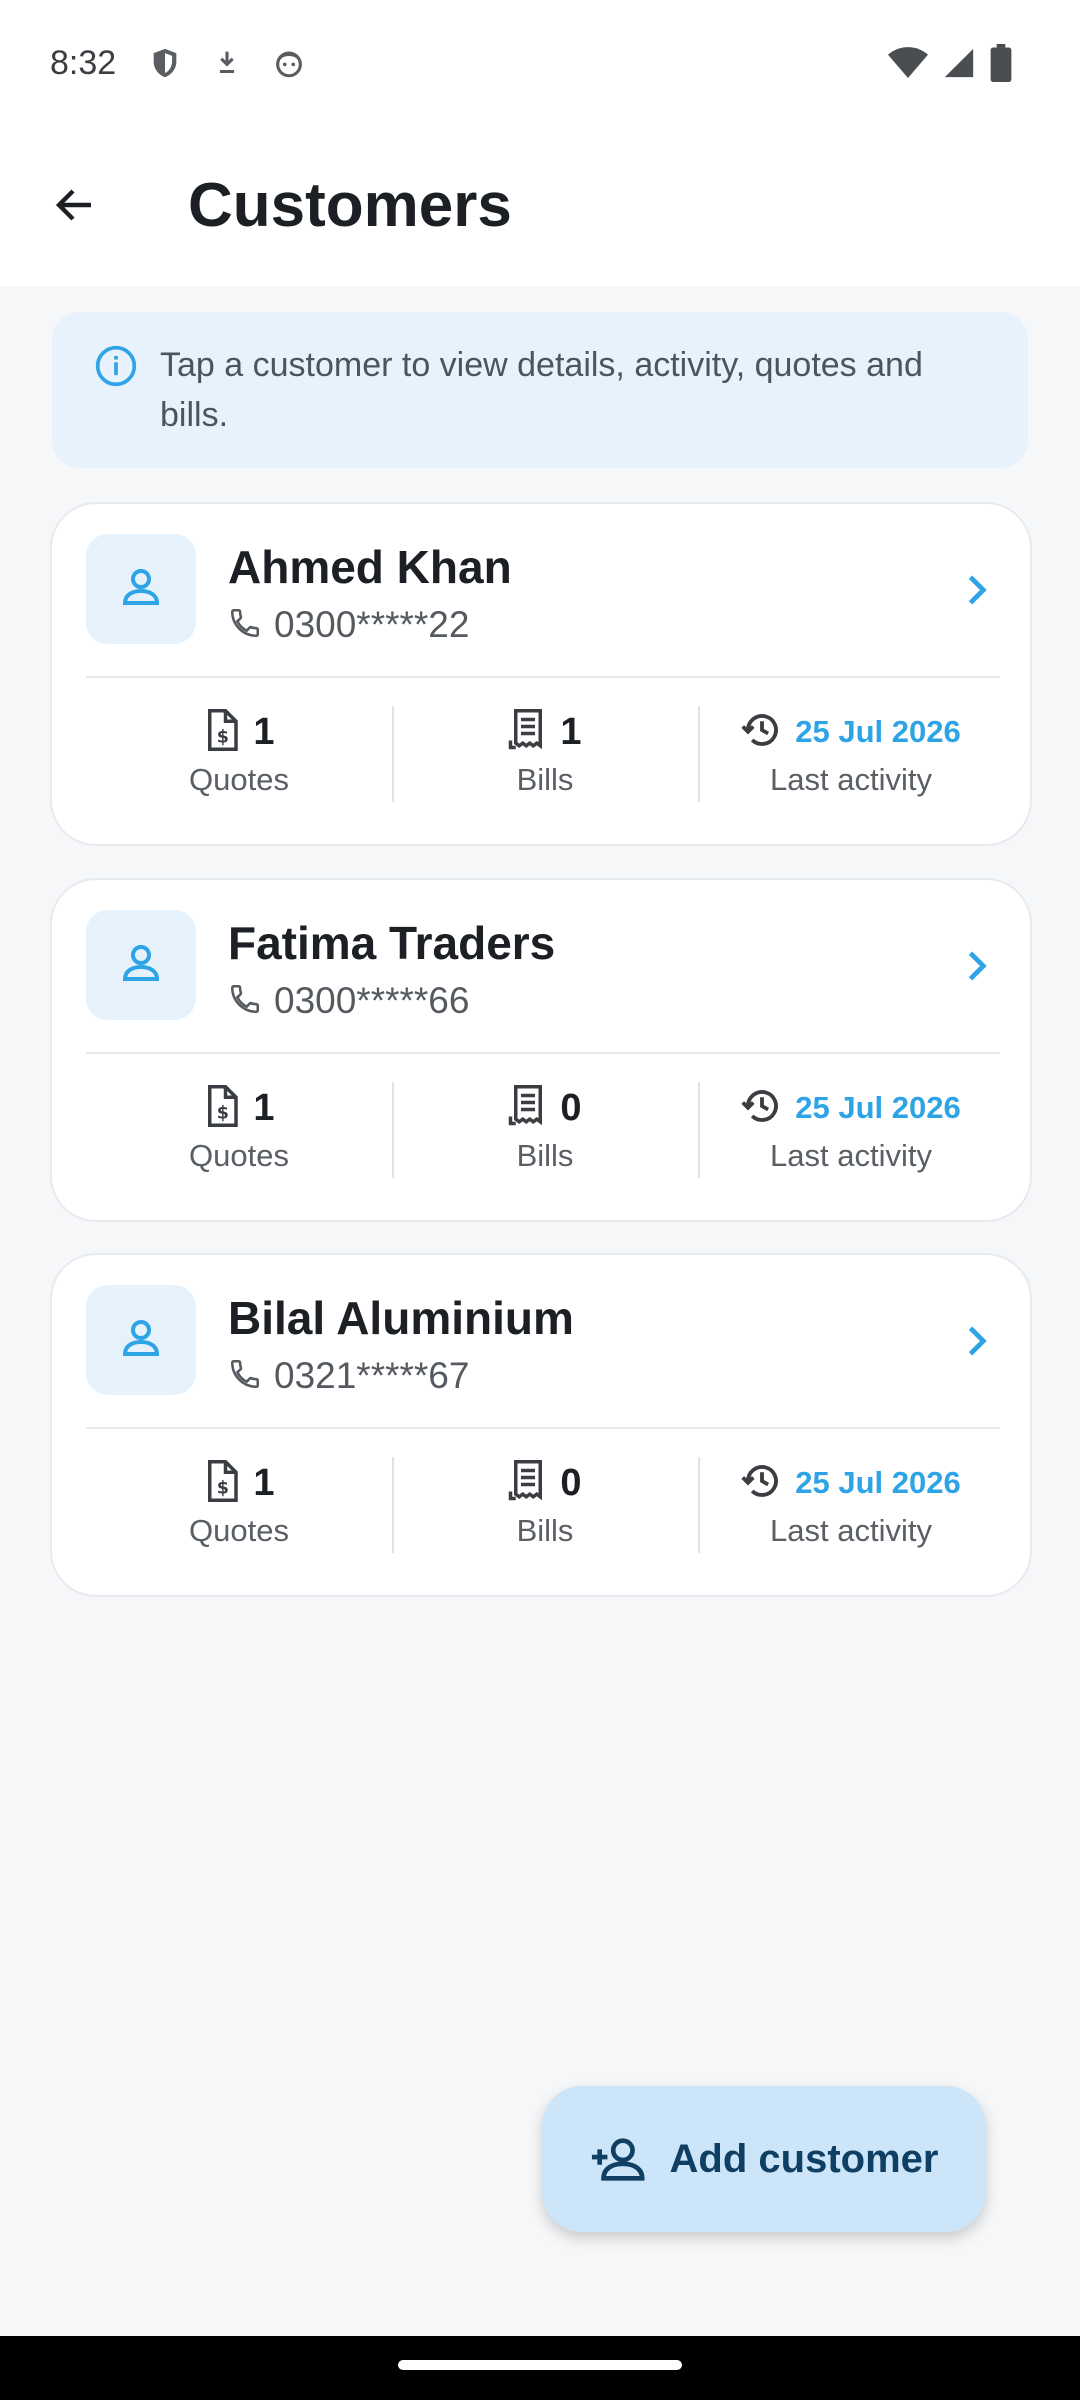 This screenshot has height=2400, width=1080. I want to click on signal-icon, so click(959, 65).